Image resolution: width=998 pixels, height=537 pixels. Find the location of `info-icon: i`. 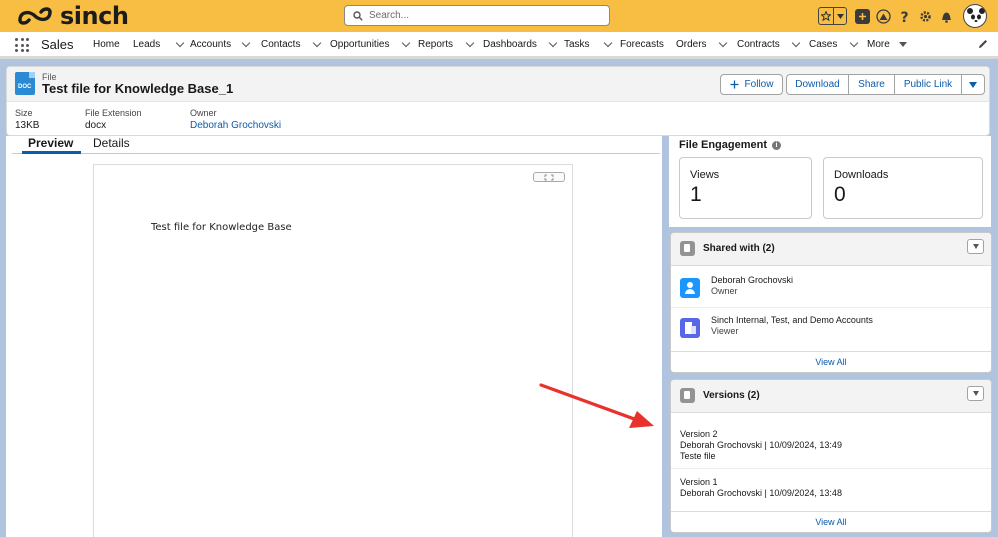

info-icon: i is located at coordinates (777, 145).